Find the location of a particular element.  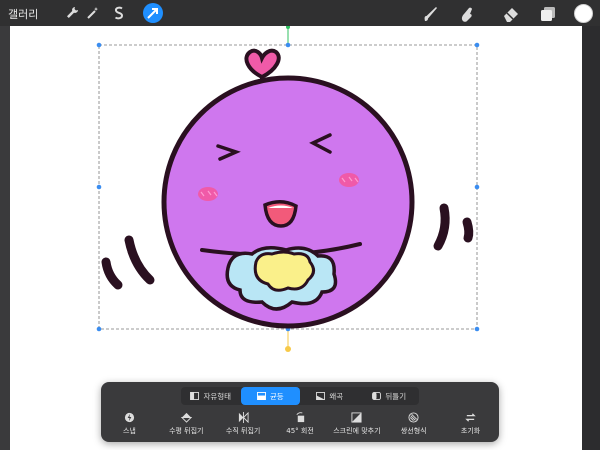

mode-warp: 뒤틀기 is located at coordinates (390, 396).